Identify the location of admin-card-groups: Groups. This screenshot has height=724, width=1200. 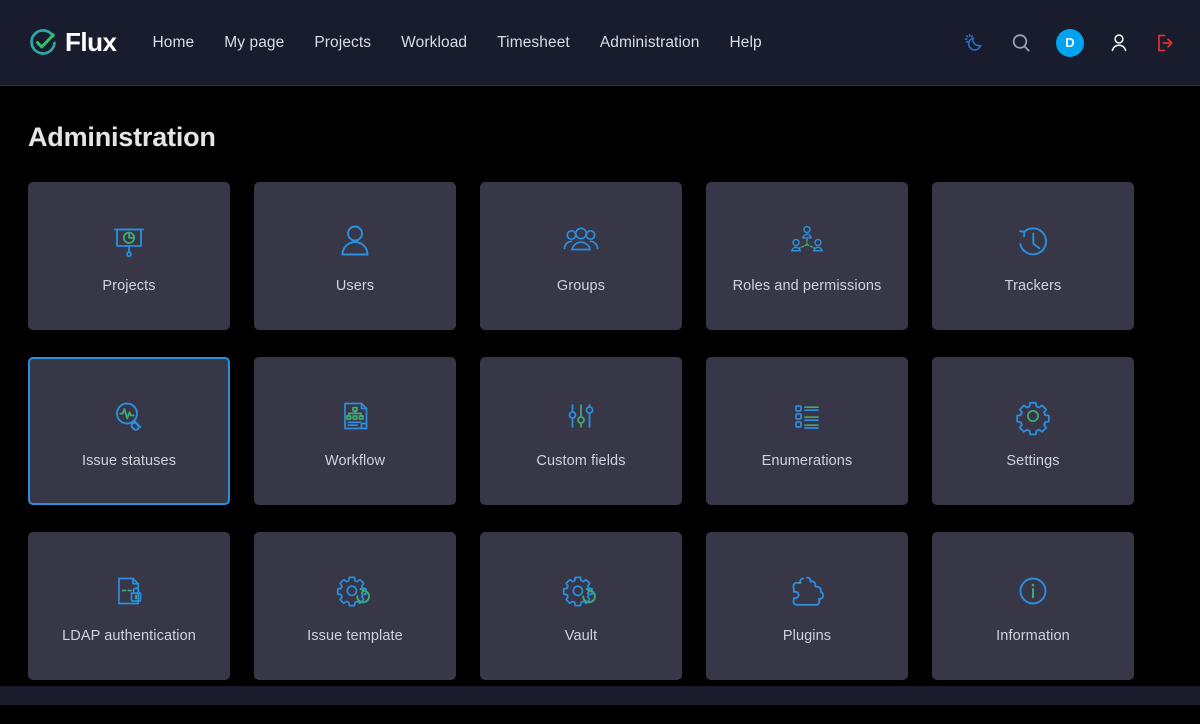
(581, 256).